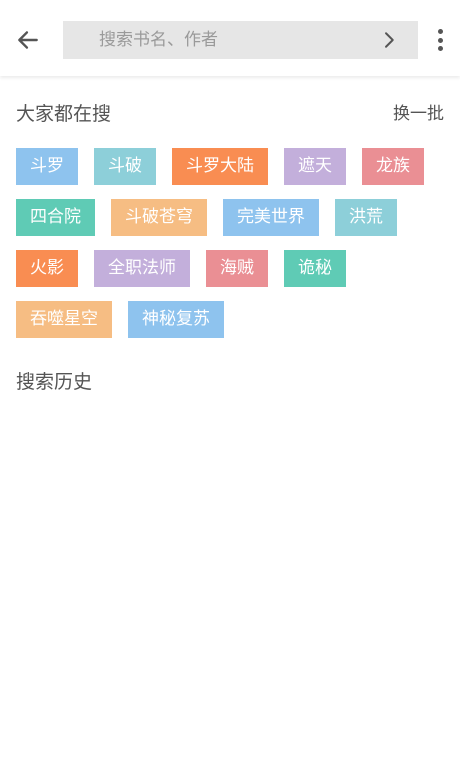 This screenshot has width=460, height=770. What do you see at coordinates (64, 114) in the screenshot?
I see `hot-search-title: 大家都在搜` at bounding box center [64, 114].